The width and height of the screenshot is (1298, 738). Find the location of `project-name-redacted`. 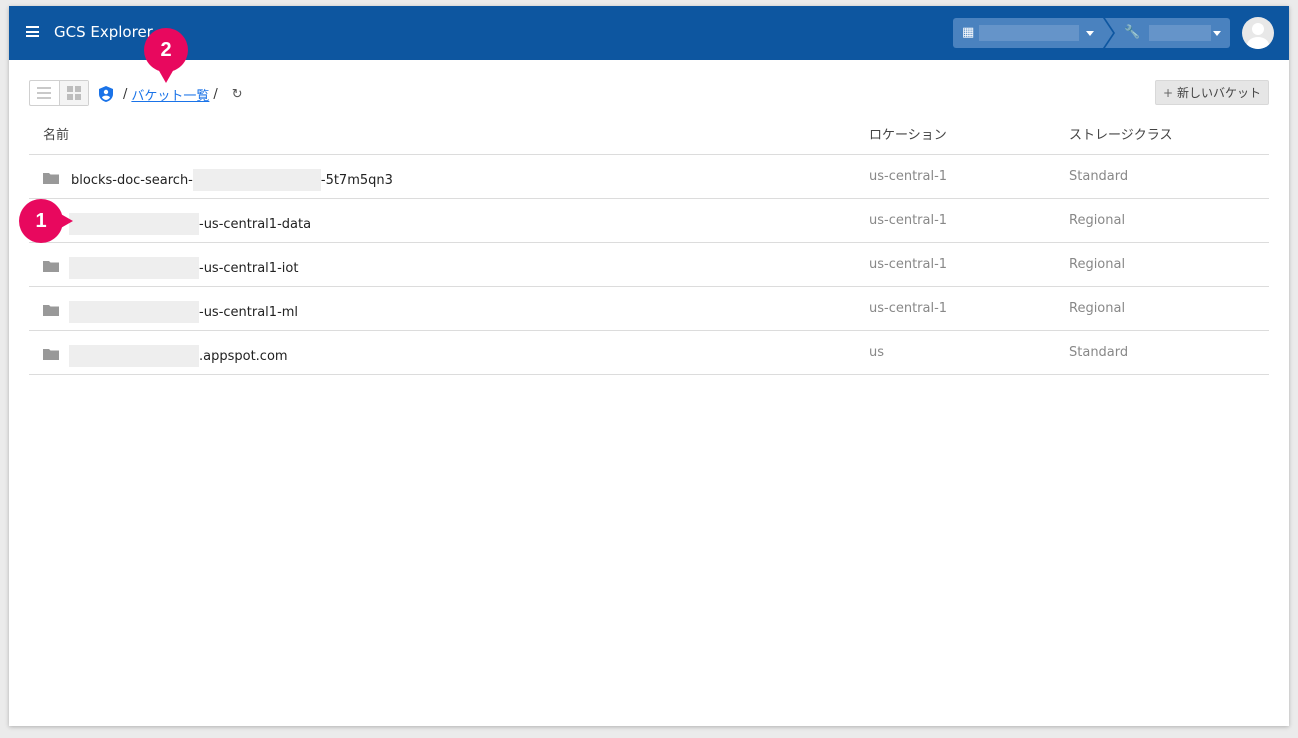

project-name-redacted is located at coordinates (1180, 33).